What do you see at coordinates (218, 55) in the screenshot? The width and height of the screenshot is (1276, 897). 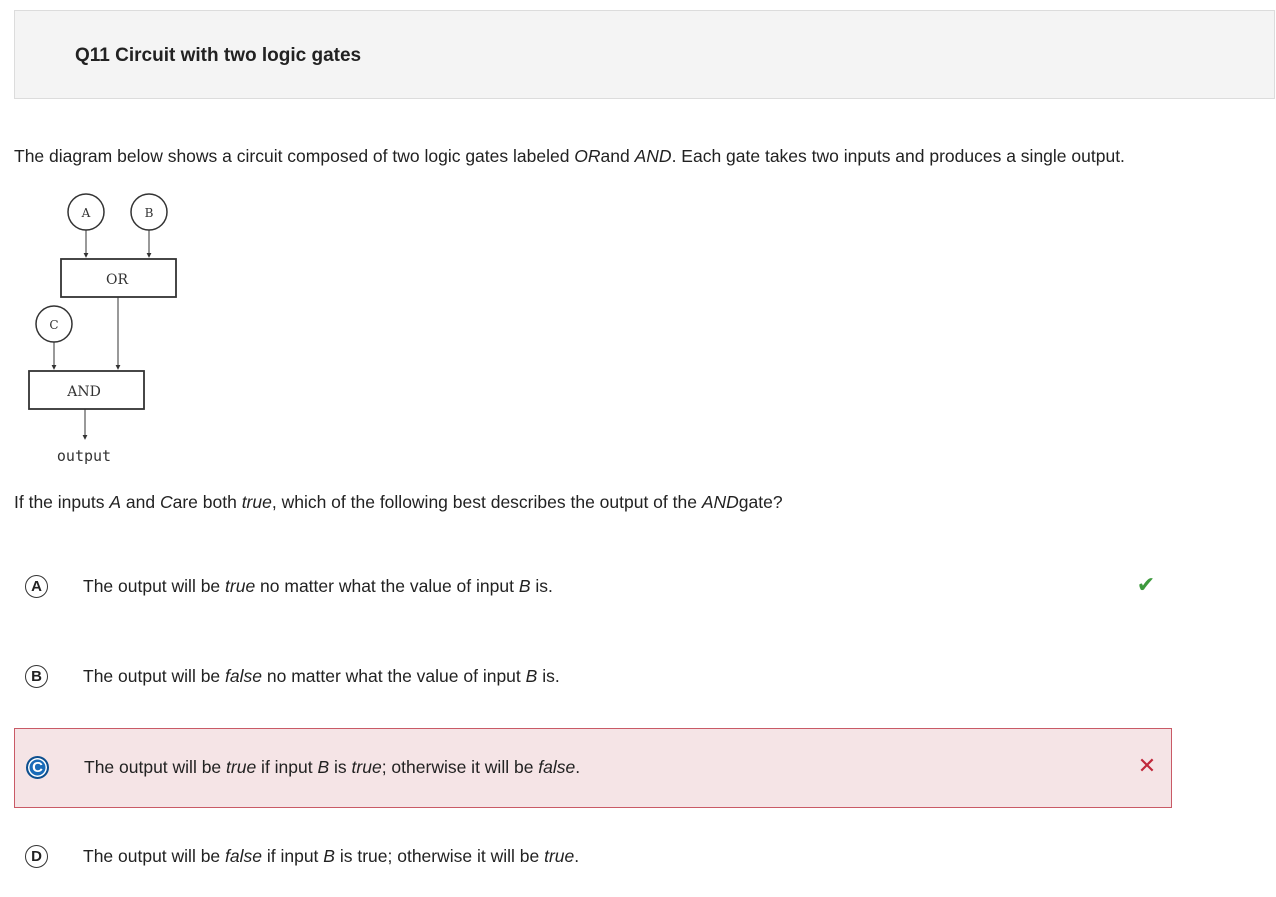 I see `question-title: Q11 Circuit with two logic gates` at bounding box center [218, 55].